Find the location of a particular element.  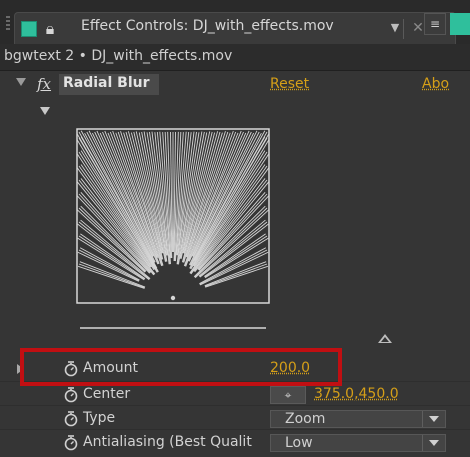

type-selected-value: Zoom is located at coordinates (305, 419).